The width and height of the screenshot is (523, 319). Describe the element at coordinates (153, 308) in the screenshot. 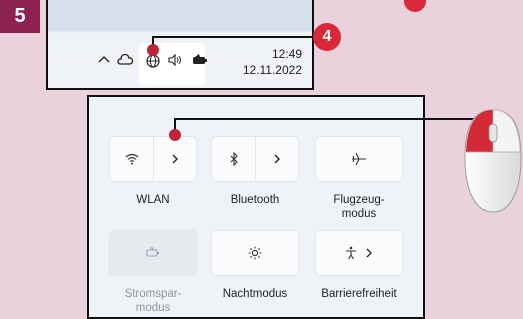

I see `battery-saver-label-line2: modus` at that location.